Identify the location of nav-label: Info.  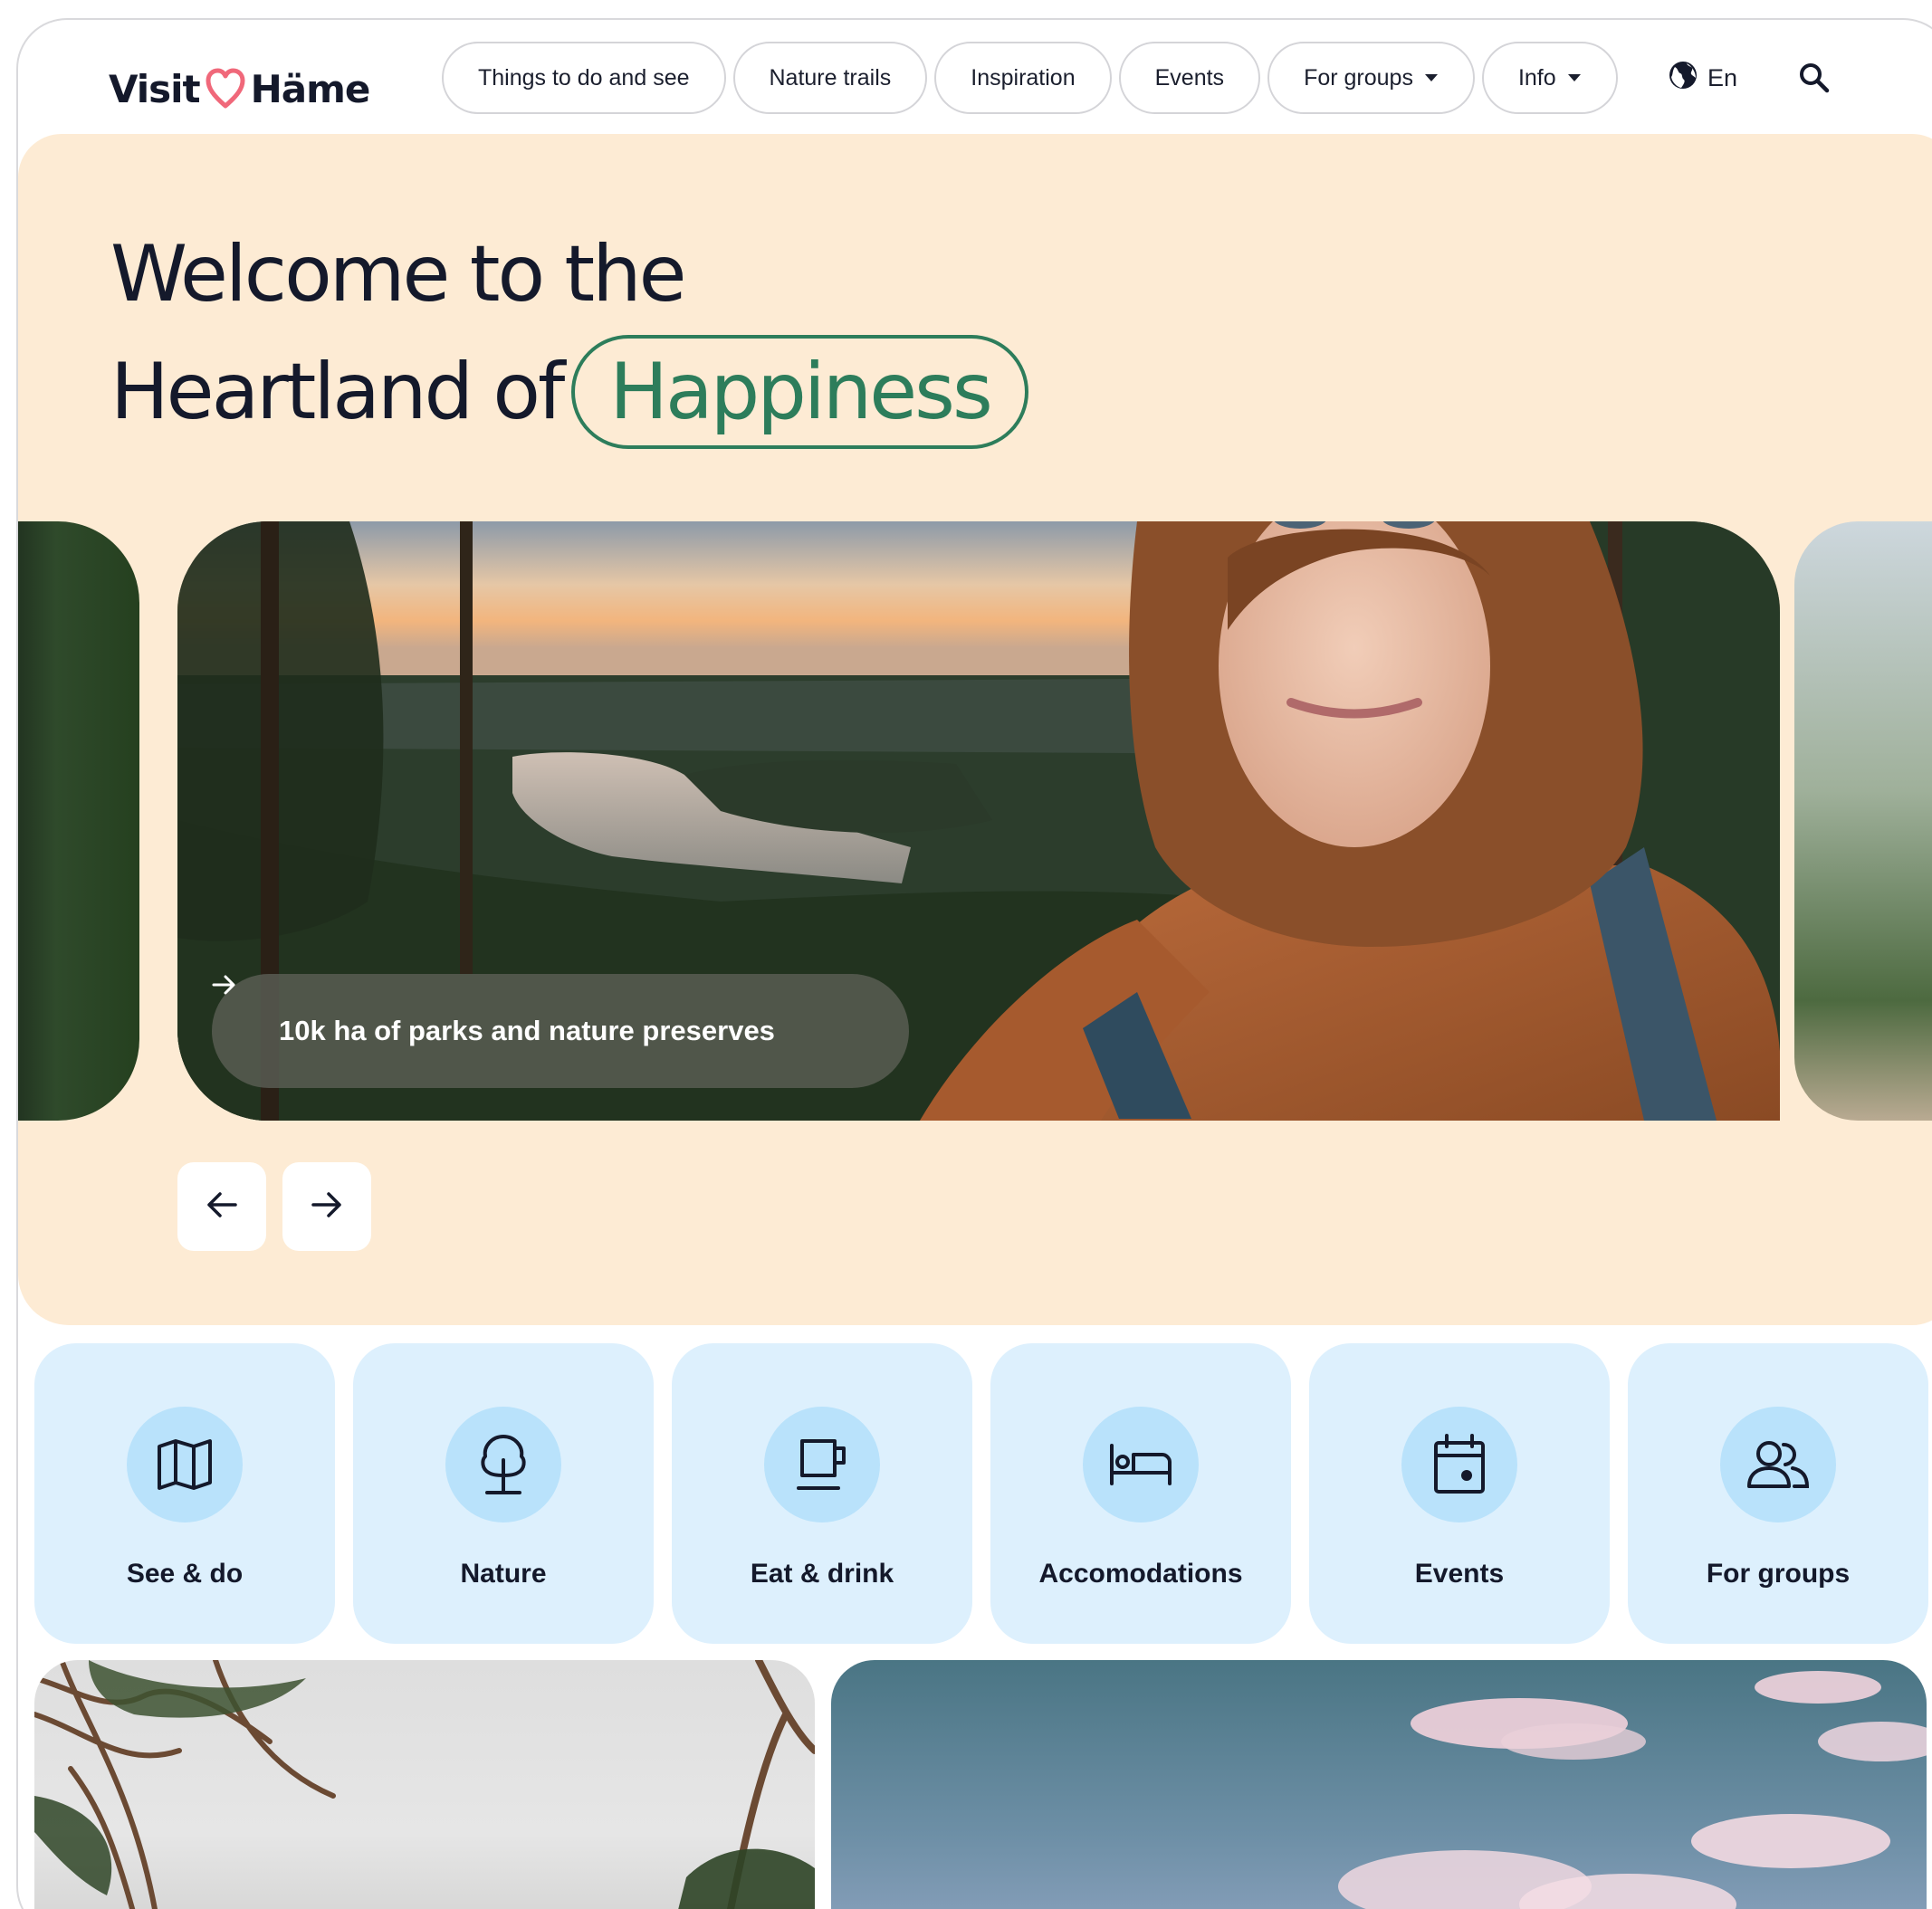
(1536, 77).